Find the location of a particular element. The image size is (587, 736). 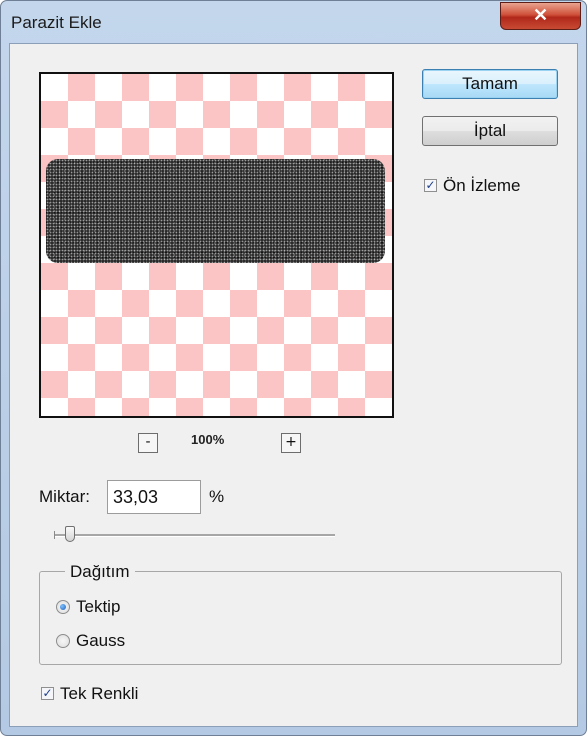

cancel-button: İptal is located at coordinates (490, 131).